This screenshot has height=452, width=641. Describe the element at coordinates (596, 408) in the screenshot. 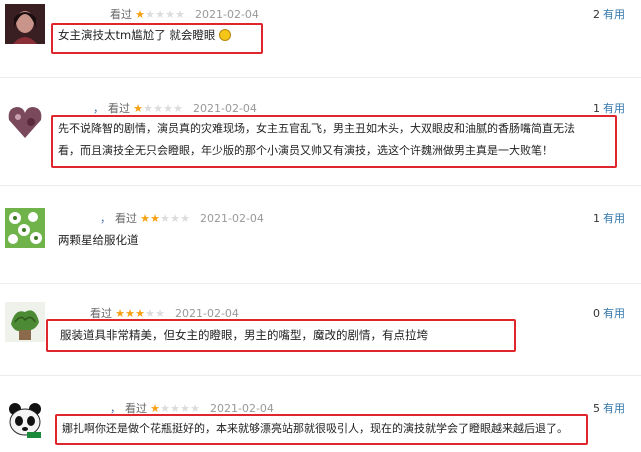

I see `vote-count: 5` at that location.